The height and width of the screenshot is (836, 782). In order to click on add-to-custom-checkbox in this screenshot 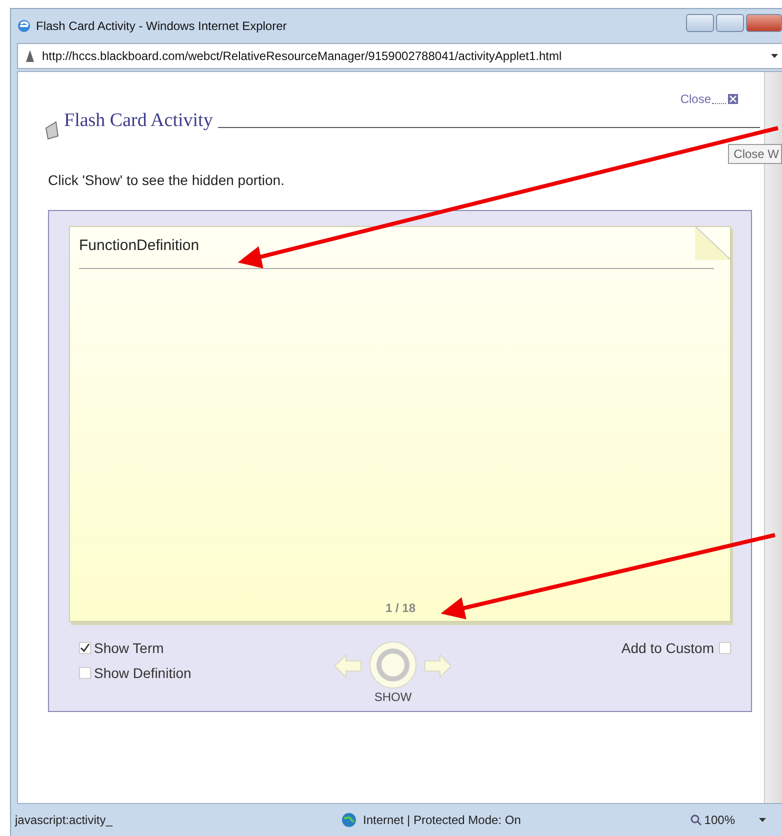, I will do `click(725, 648)`.